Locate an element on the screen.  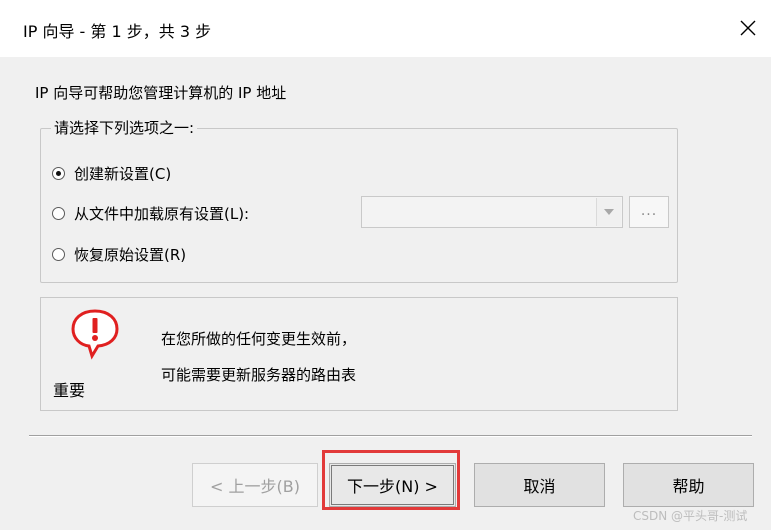
separator is located at coordinates (390, 436).